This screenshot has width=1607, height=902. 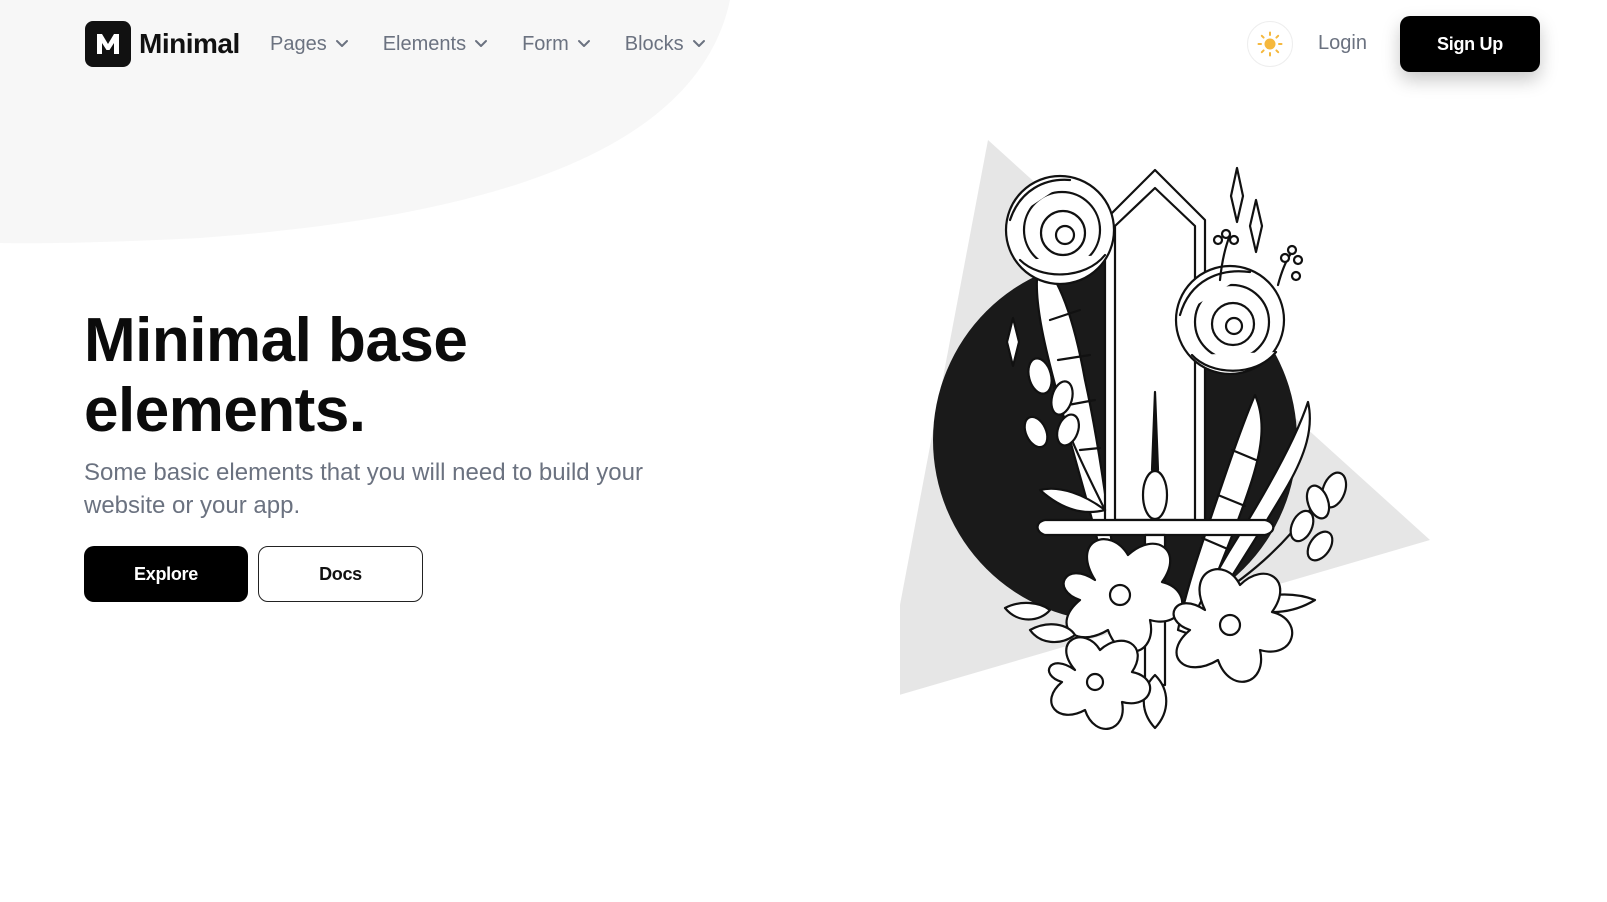 I want to click on brand-logo: Minimal, so click(x=162, y=44).